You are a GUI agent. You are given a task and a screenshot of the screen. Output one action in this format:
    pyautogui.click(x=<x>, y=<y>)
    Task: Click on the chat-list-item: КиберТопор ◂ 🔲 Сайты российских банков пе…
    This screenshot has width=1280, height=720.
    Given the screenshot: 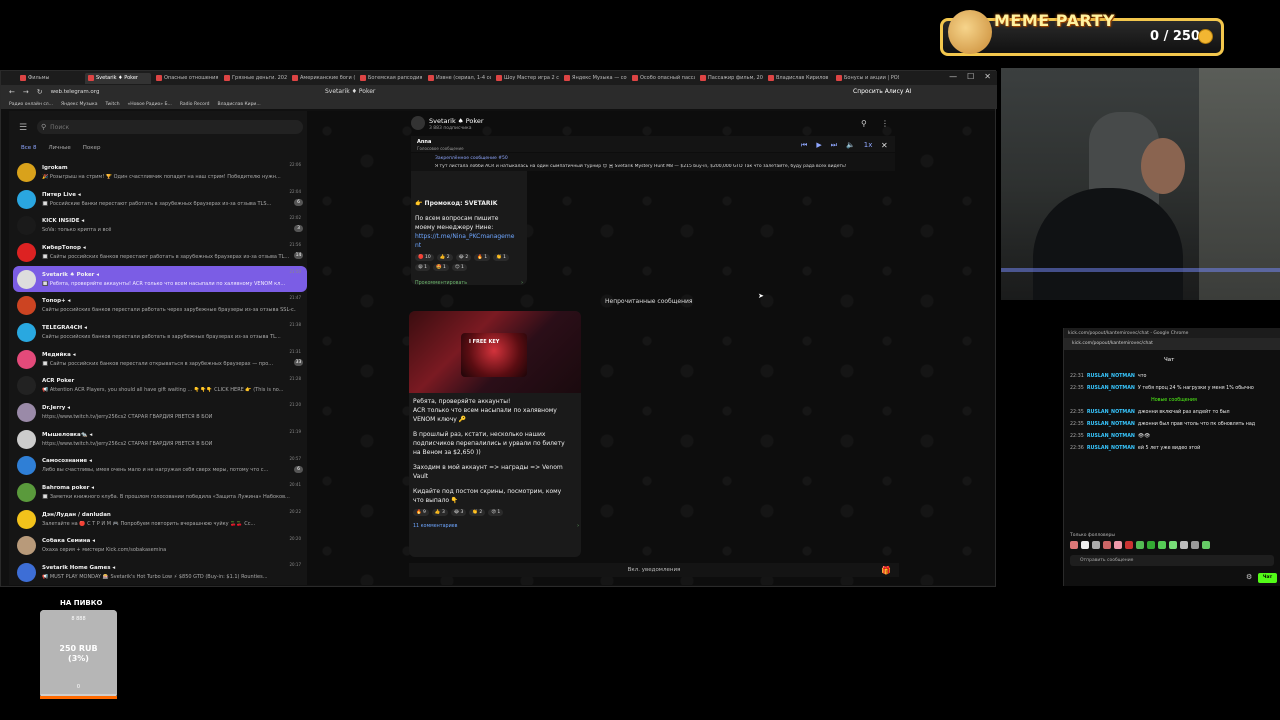 What is the action you would take?
    pyautogui.click(x=160, y=252)
    